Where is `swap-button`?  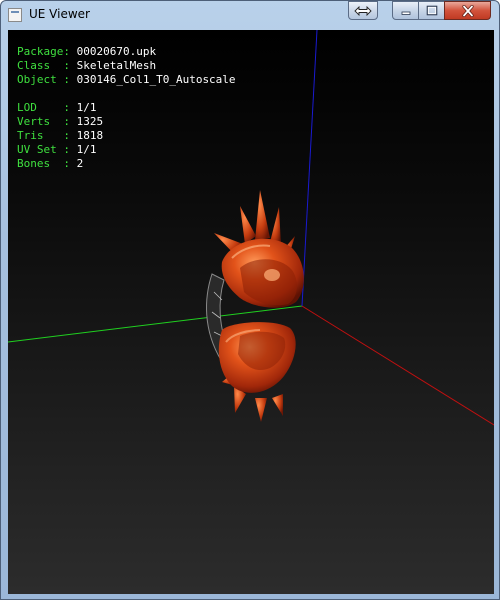 swap-button is located at coordinates (363, 10).